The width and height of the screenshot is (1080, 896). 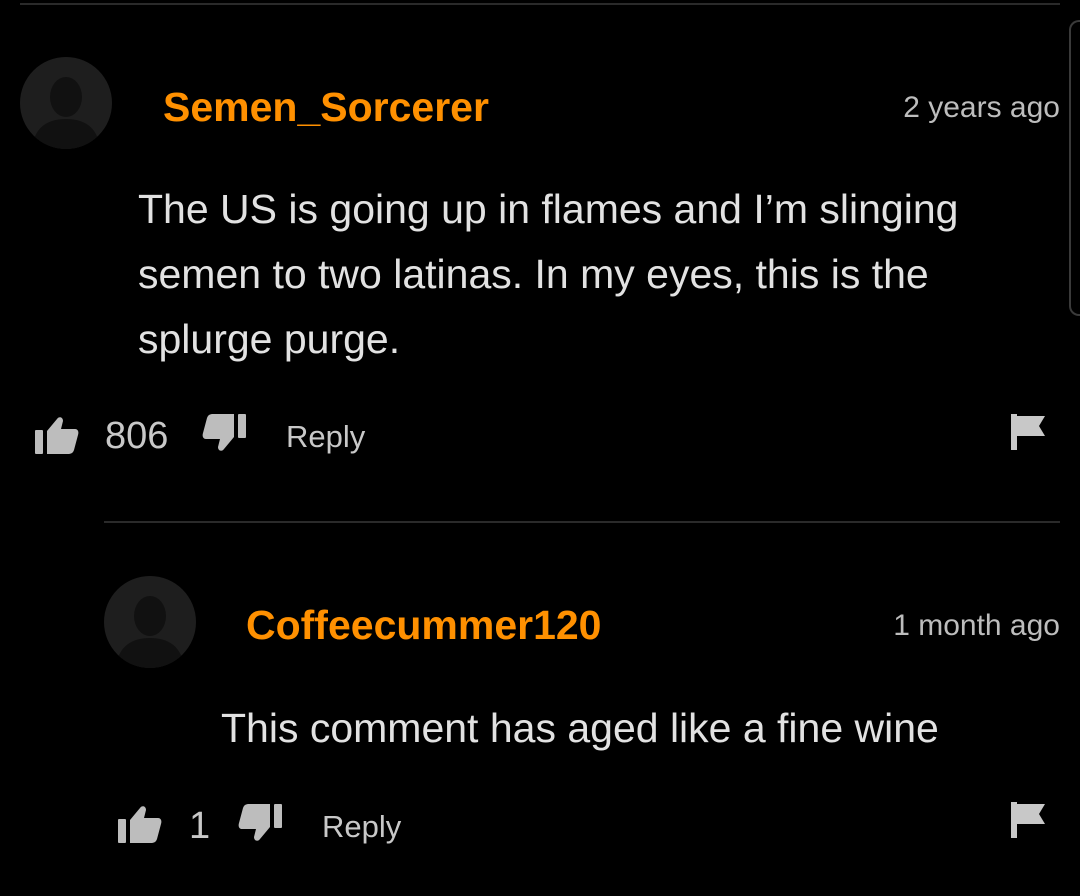 I want to click on comment-username: Semen_Sorcerer, so click(x=326, y=107).